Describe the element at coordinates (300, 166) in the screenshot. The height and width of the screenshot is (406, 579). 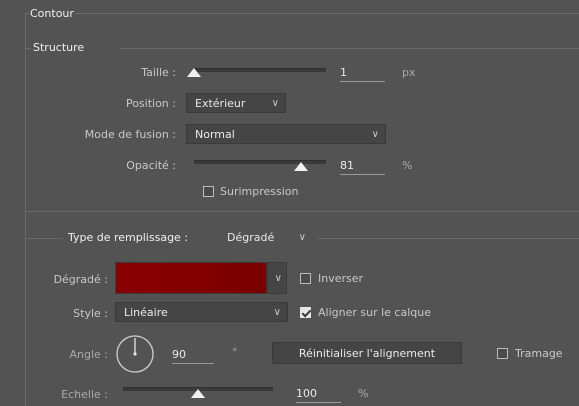
I see `opacite-slider-thumb` at that location.